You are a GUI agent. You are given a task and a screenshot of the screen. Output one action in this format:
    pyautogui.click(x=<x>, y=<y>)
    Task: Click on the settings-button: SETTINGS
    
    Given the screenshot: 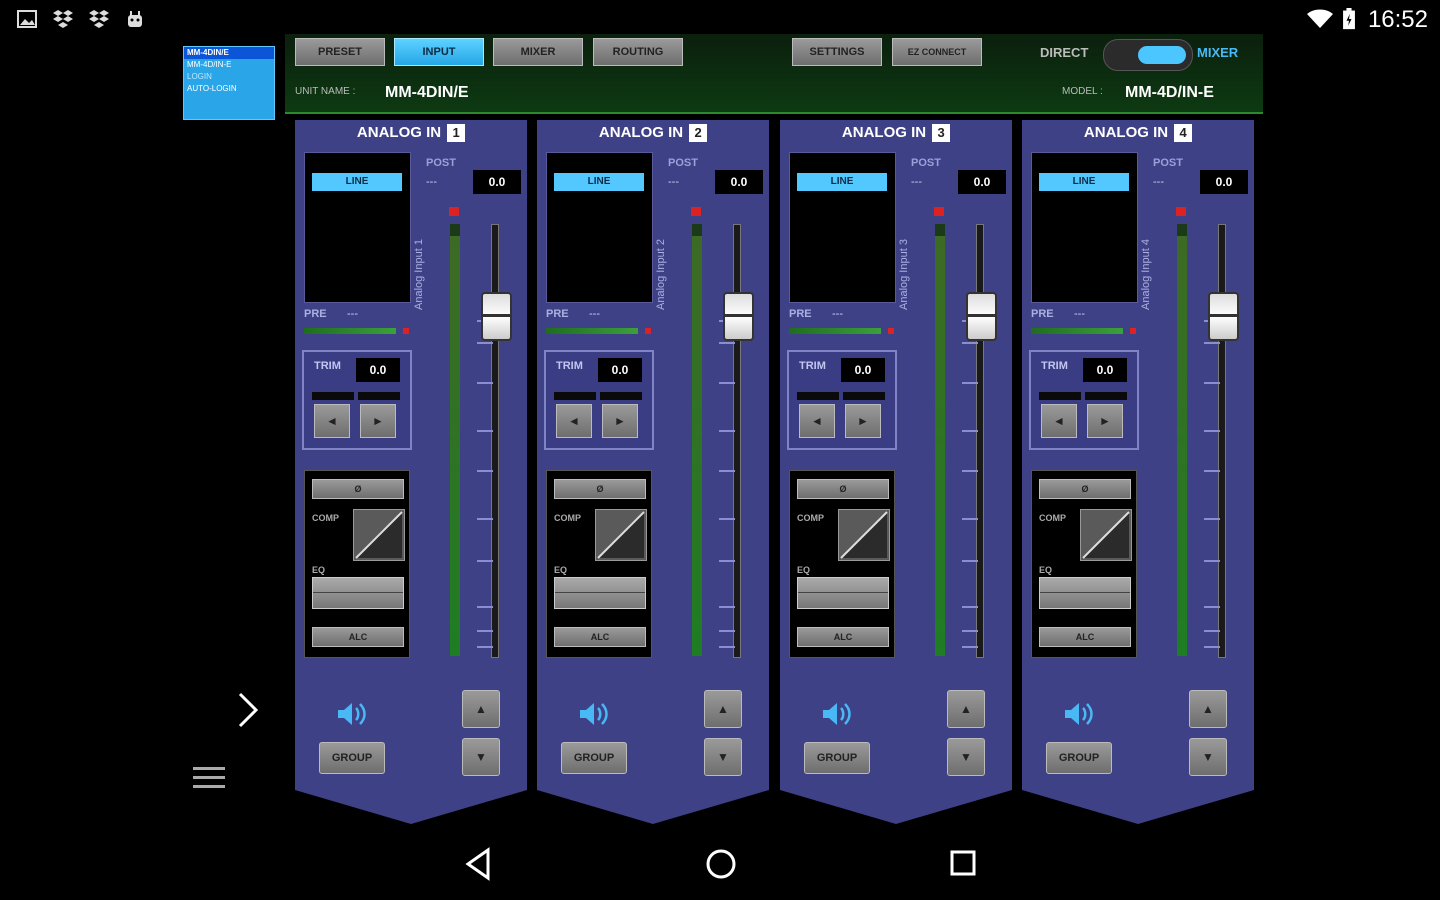 What is the action you would take?
    pyautogui.click(x=837, y=52)
    